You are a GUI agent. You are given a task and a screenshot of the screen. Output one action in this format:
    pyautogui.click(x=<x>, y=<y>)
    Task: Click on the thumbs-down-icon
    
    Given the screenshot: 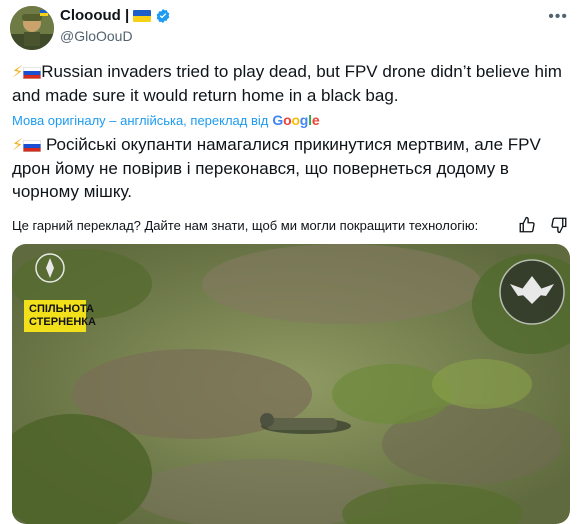 What is the action you would take?
    pyautogui.click(x=559, y=225)
    